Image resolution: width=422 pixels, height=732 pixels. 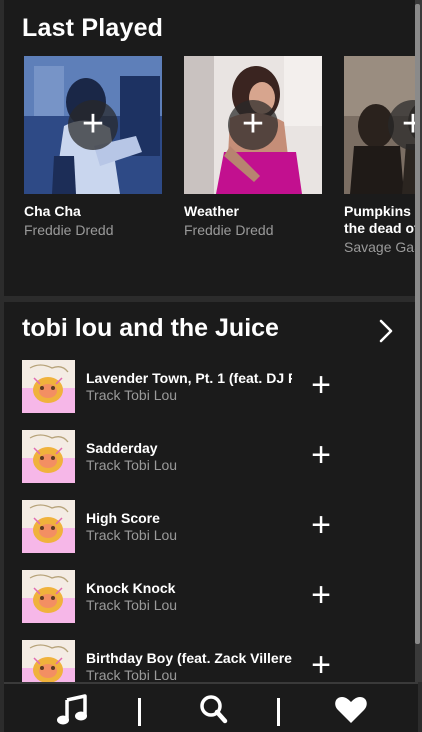 I want to click on search-icon, so click(x=214, y=709).